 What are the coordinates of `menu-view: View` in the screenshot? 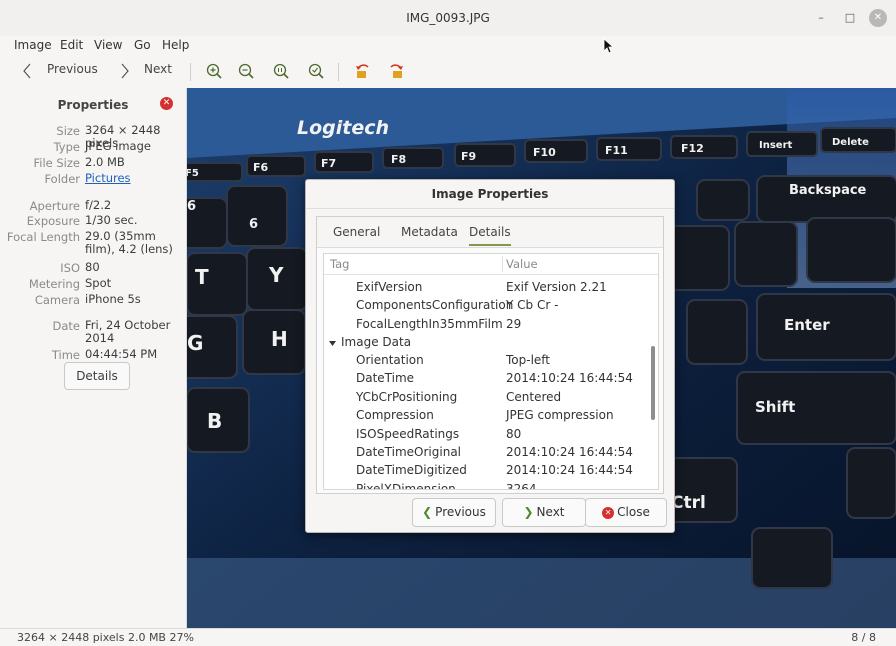 It's located at (108, 45).